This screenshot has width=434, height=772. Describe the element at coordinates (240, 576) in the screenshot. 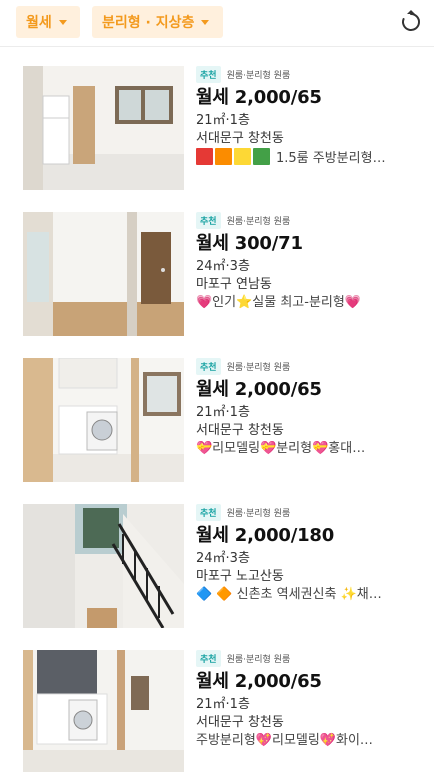

I see `listing-location: 마포구 노고산동` at that location.